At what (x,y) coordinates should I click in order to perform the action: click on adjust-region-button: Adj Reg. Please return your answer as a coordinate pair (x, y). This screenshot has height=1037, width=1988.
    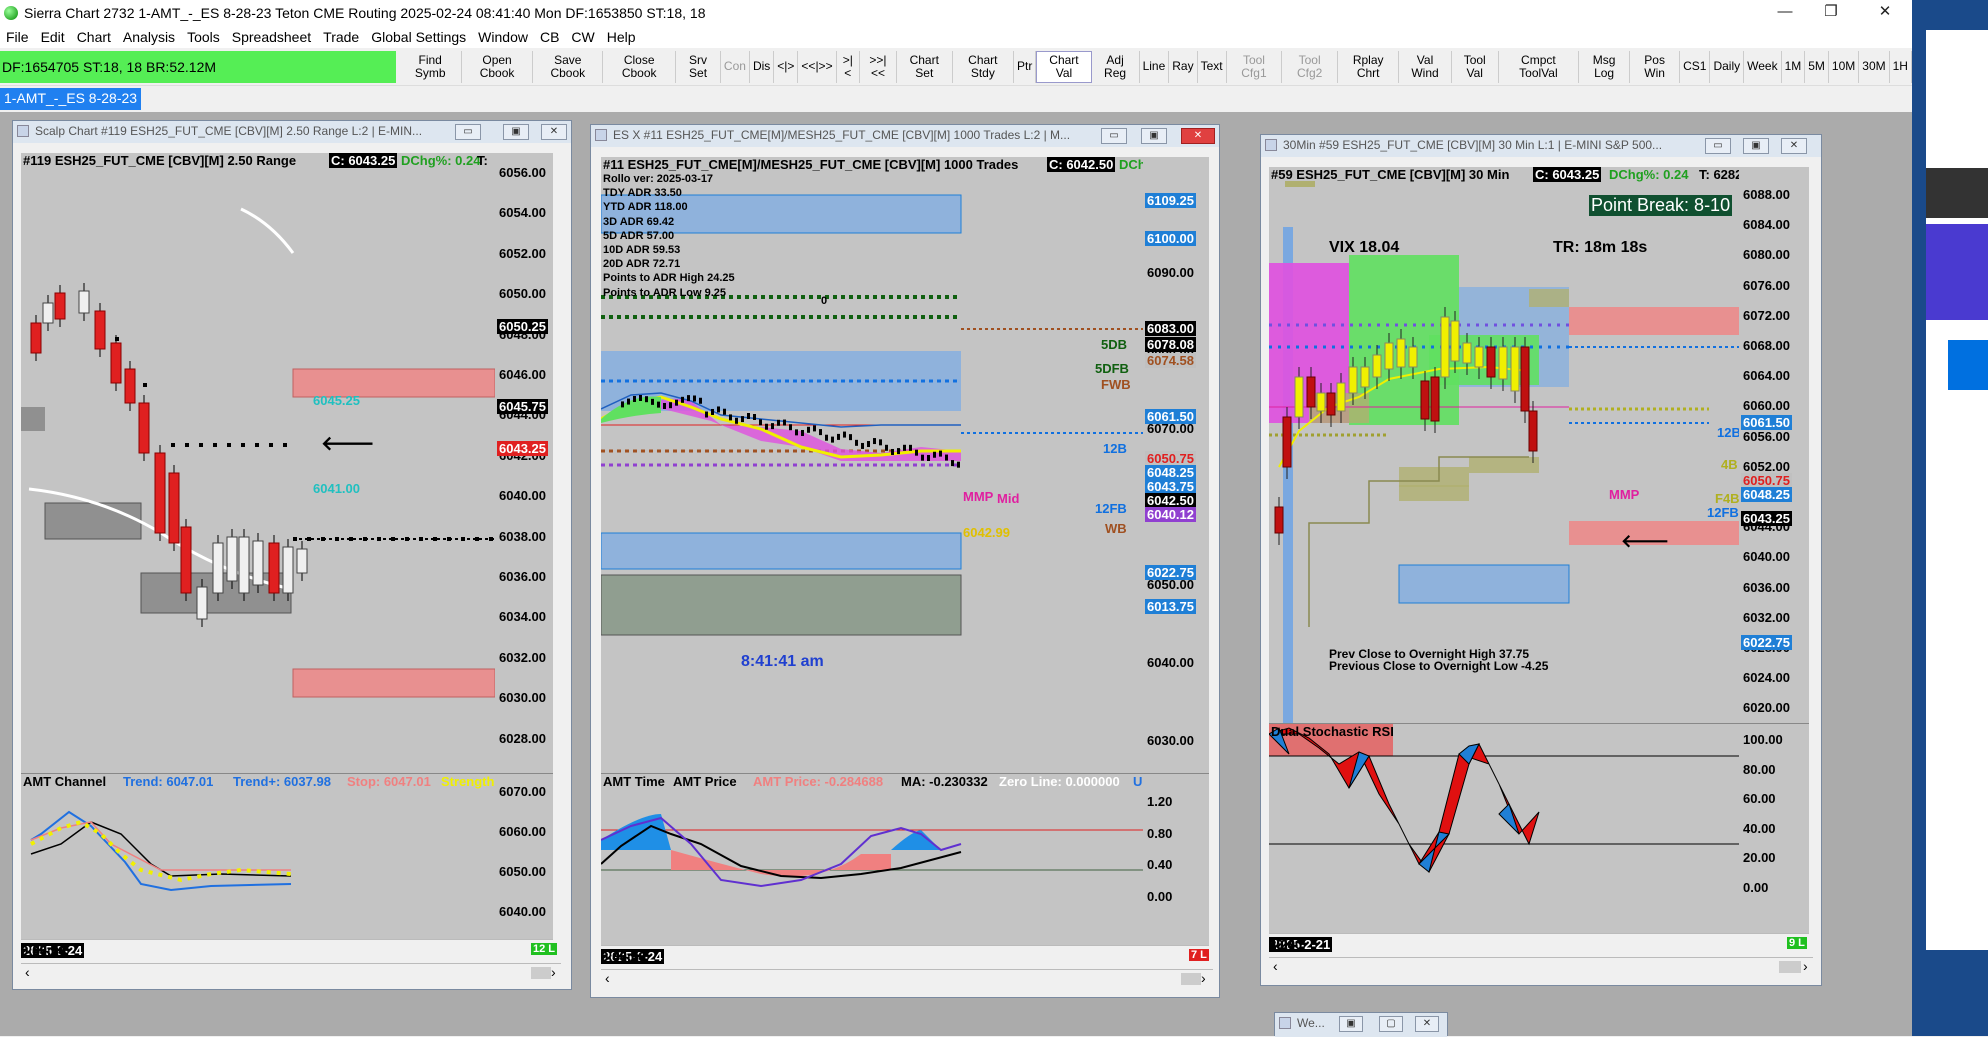
    Looking at the image, I should click on (1116, 66).